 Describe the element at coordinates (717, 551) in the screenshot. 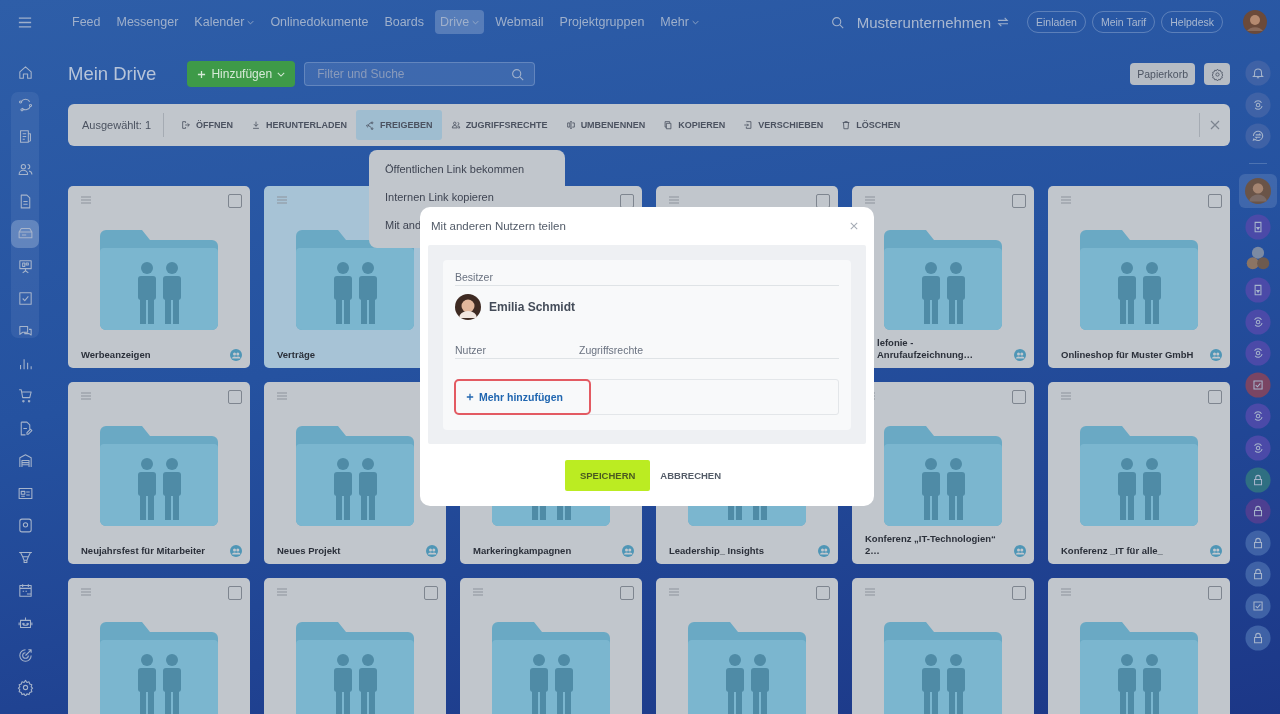

I see `folder-name: Leadership_ Insights` at that location.